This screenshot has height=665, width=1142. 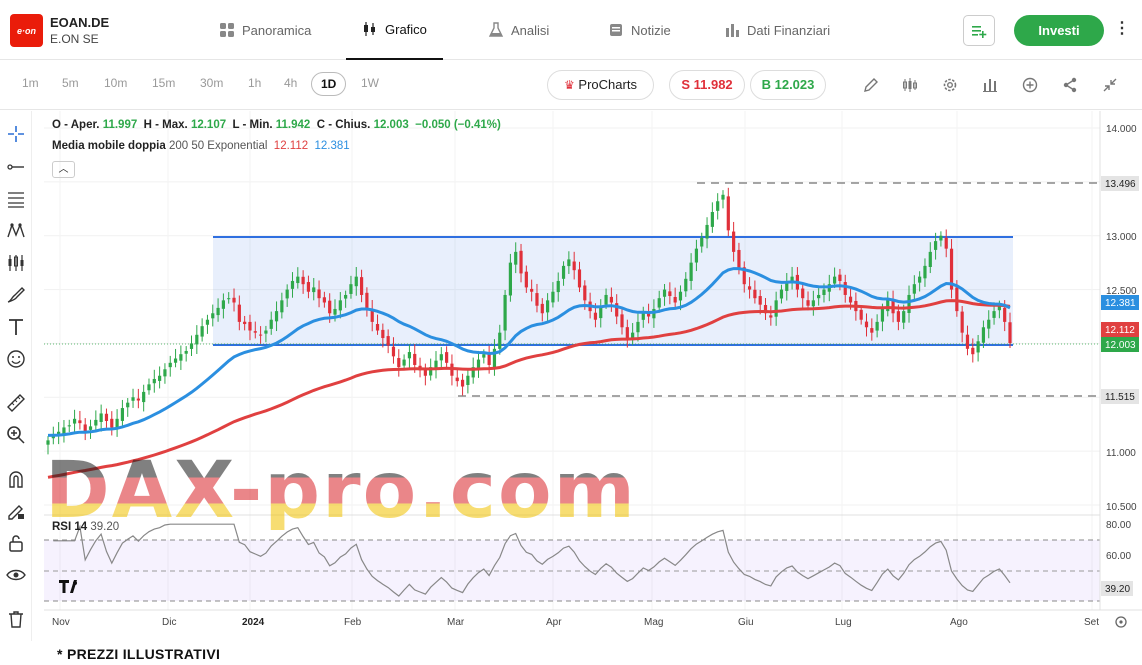 I want to click on watermark: DAX-pro.com, so click(x=341, y=491).